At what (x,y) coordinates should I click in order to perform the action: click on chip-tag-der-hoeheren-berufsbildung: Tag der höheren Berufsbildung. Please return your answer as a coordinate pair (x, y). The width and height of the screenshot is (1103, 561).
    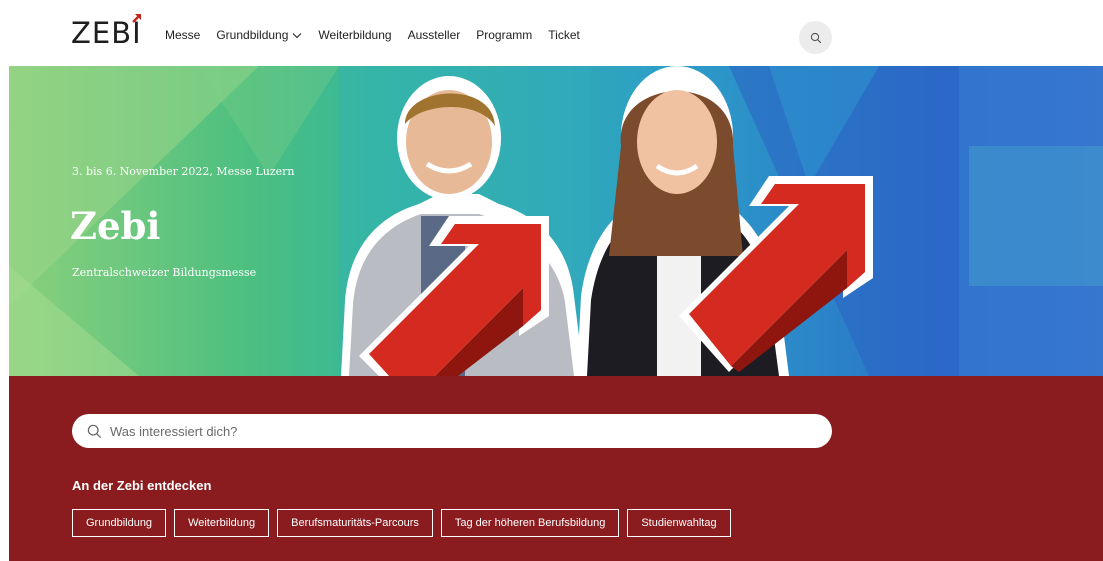
    Looking at the image, I should click on (530, 523).